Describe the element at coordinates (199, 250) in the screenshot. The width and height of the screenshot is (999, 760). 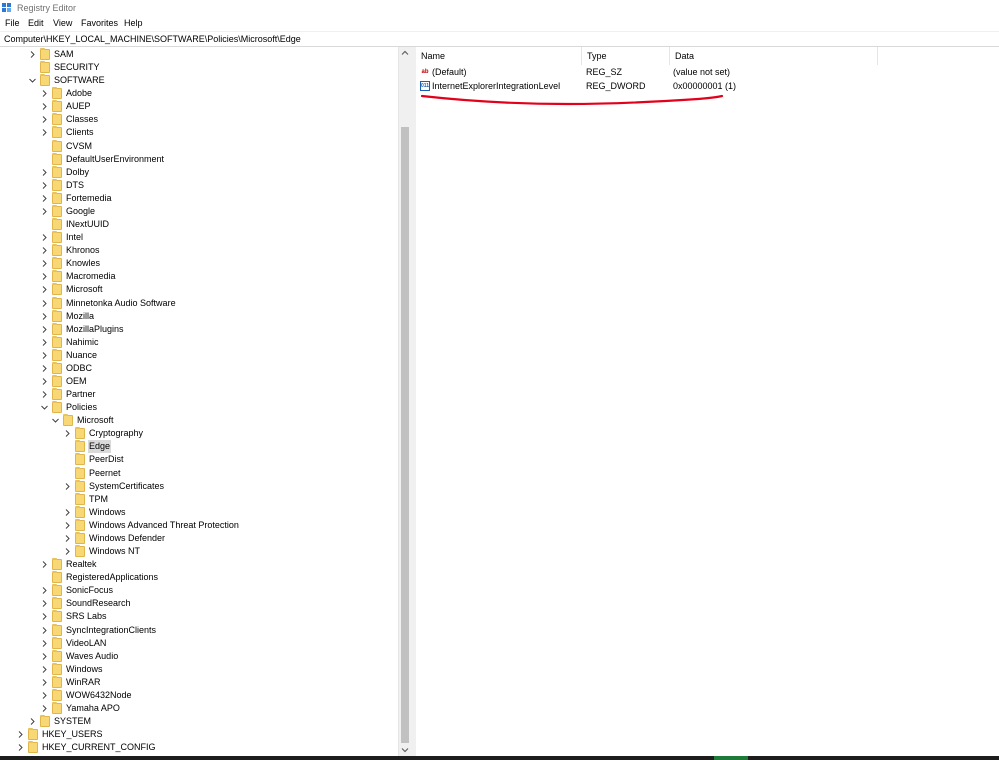
I see `tree-node: Khronos` at that location.